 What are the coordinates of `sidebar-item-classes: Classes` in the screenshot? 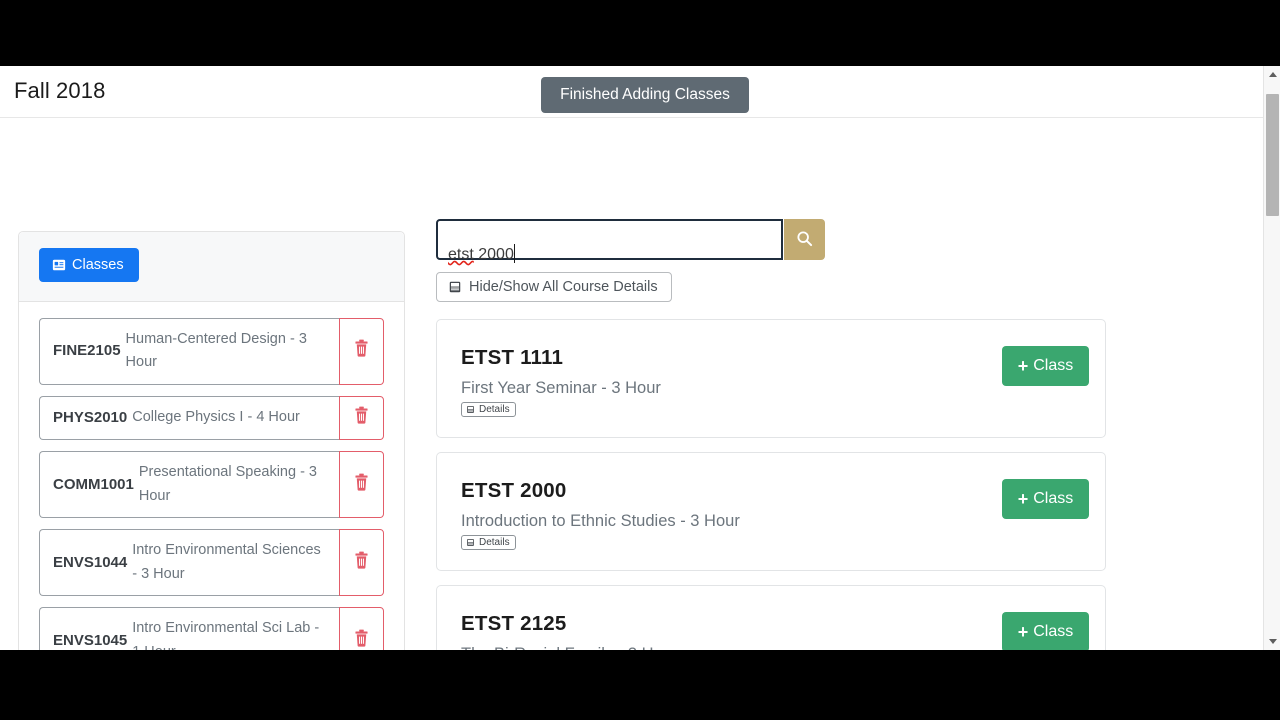 It's located at (89, 265).